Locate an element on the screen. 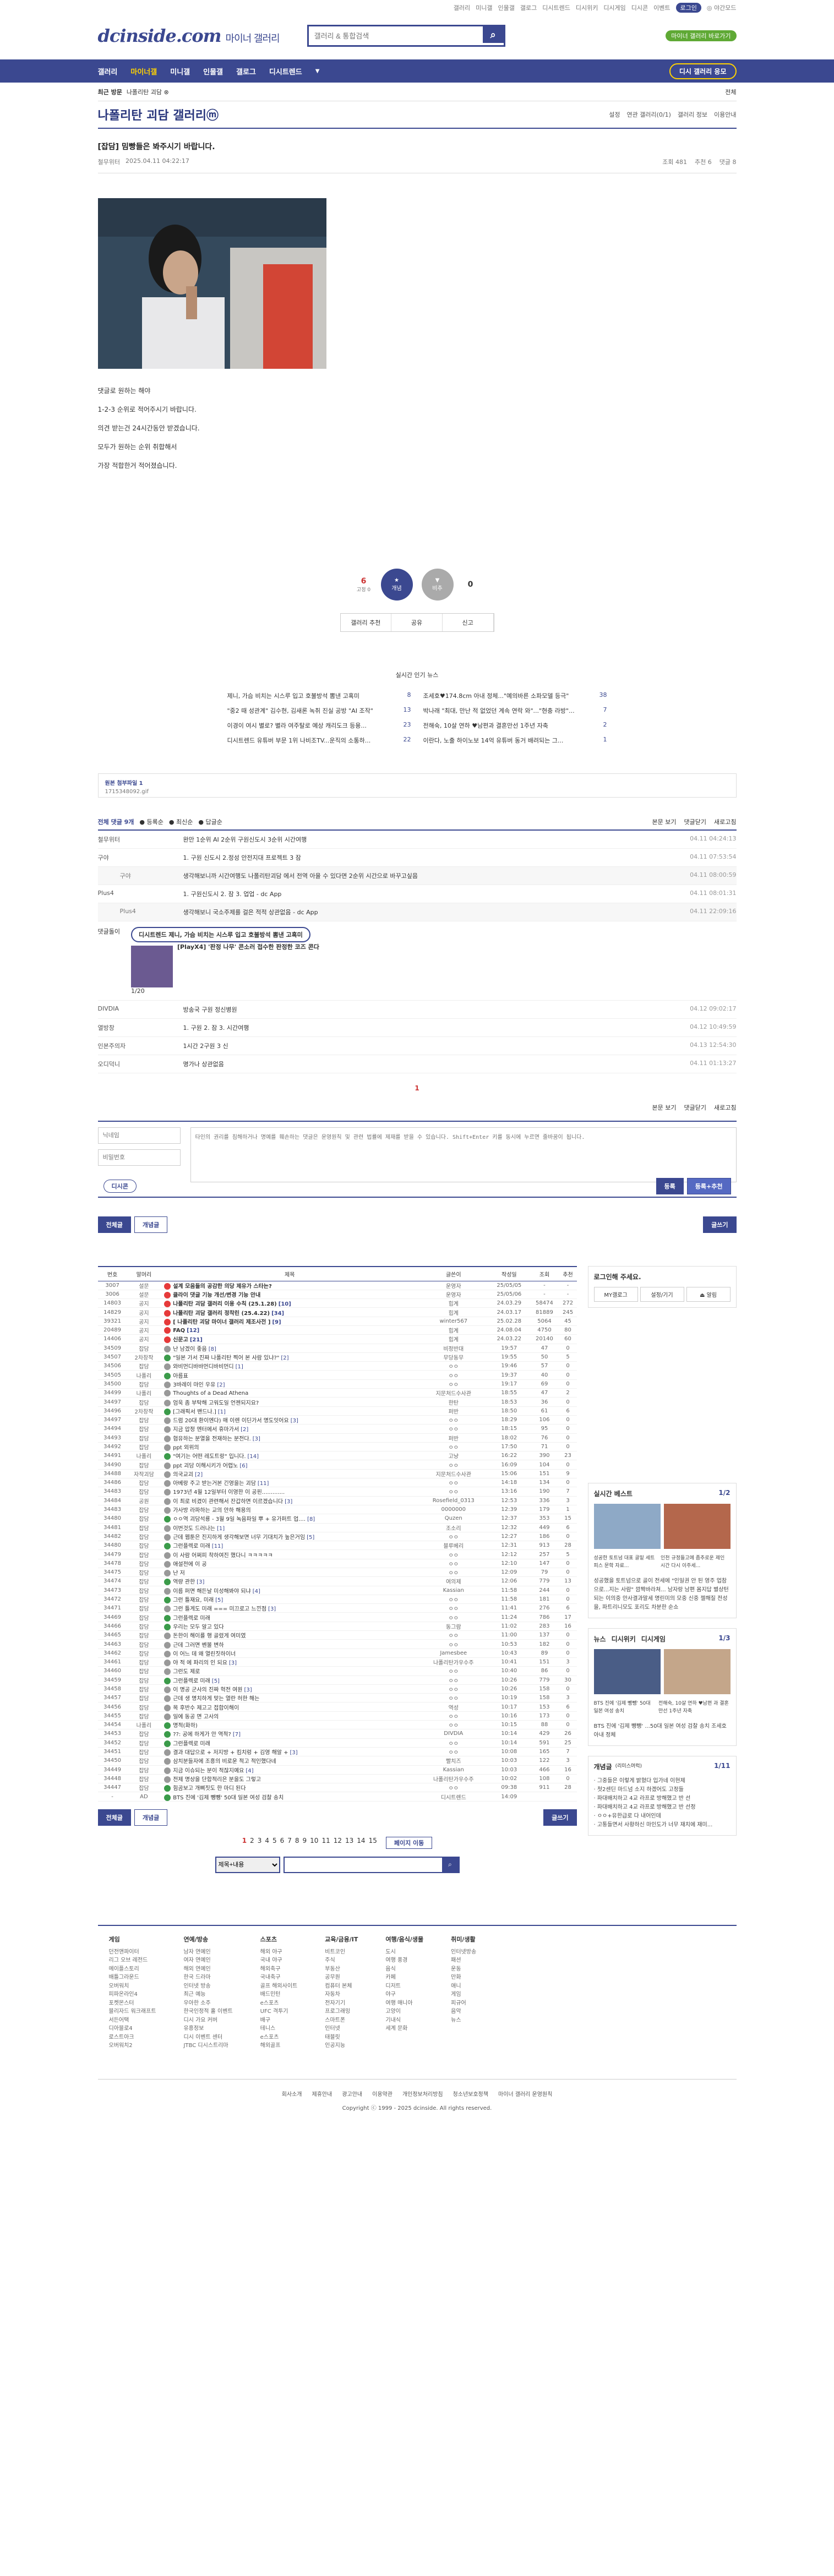 This screenshot has height=2576, width=834. site-map-link: 공무원 is located at coordinates (341, 1978).